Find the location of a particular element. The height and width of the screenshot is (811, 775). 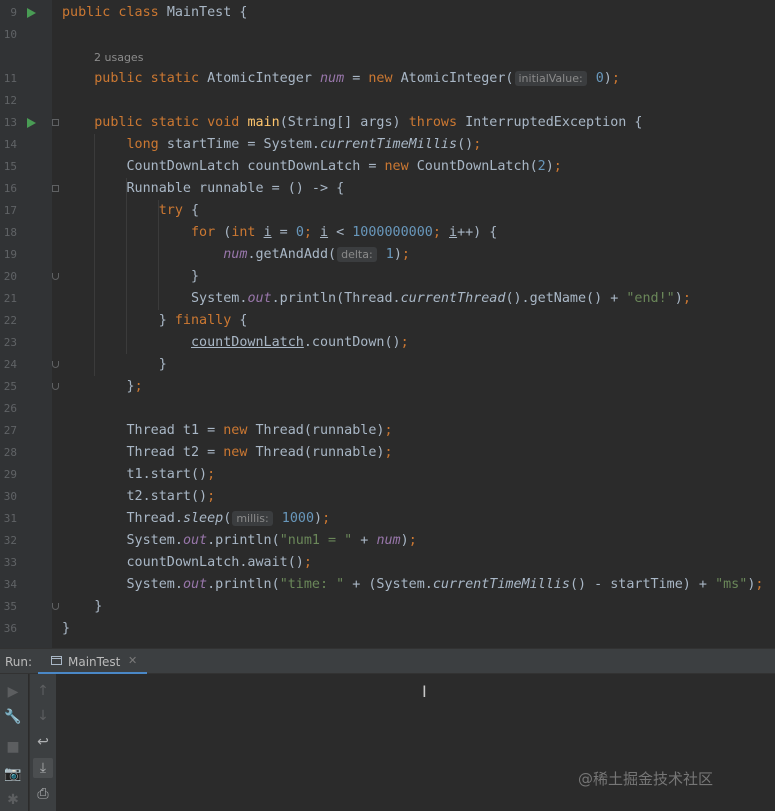

run-tool-window-header: Run: MainTest ✕ is located at coordinates (387, 661).